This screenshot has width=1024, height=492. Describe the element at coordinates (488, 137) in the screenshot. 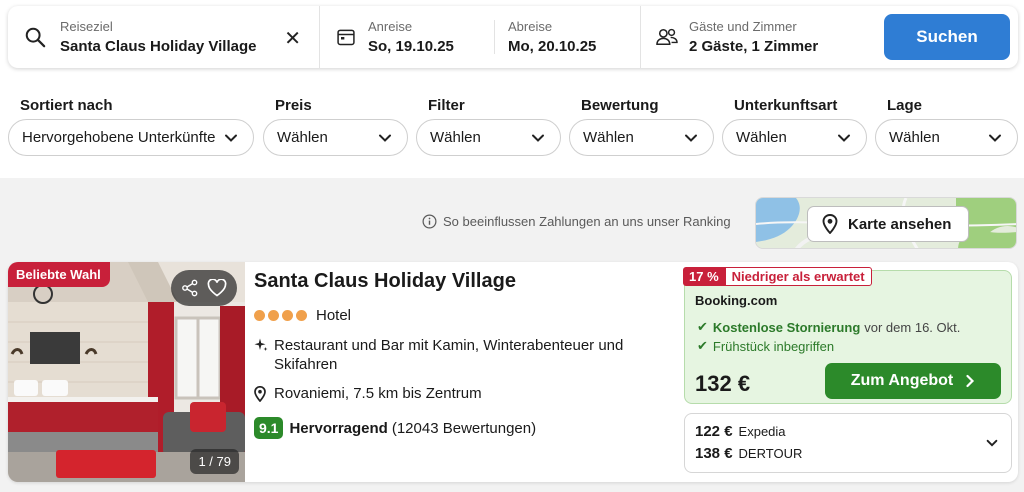

I see `filter-select: Wählen` at that location.